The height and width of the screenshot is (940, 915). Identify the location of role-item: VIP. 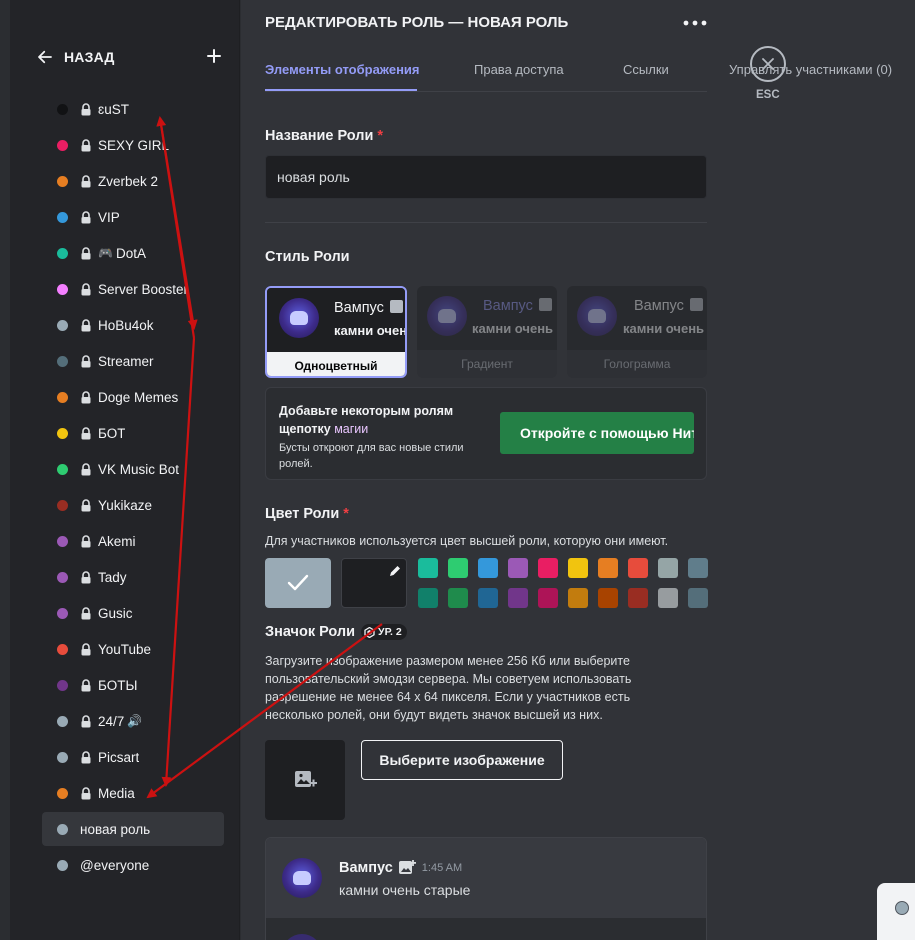
(133, 217).